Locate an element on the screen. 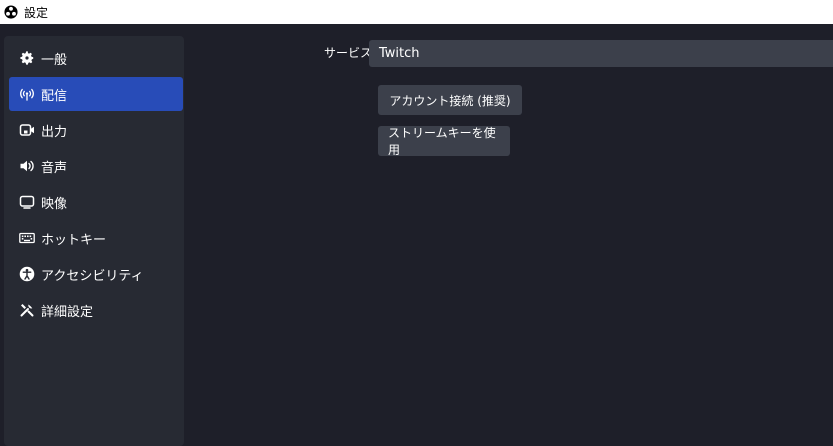 The image size is (833, 446). sidebar-item-video: 映像 is located at coordinates (96, 202).